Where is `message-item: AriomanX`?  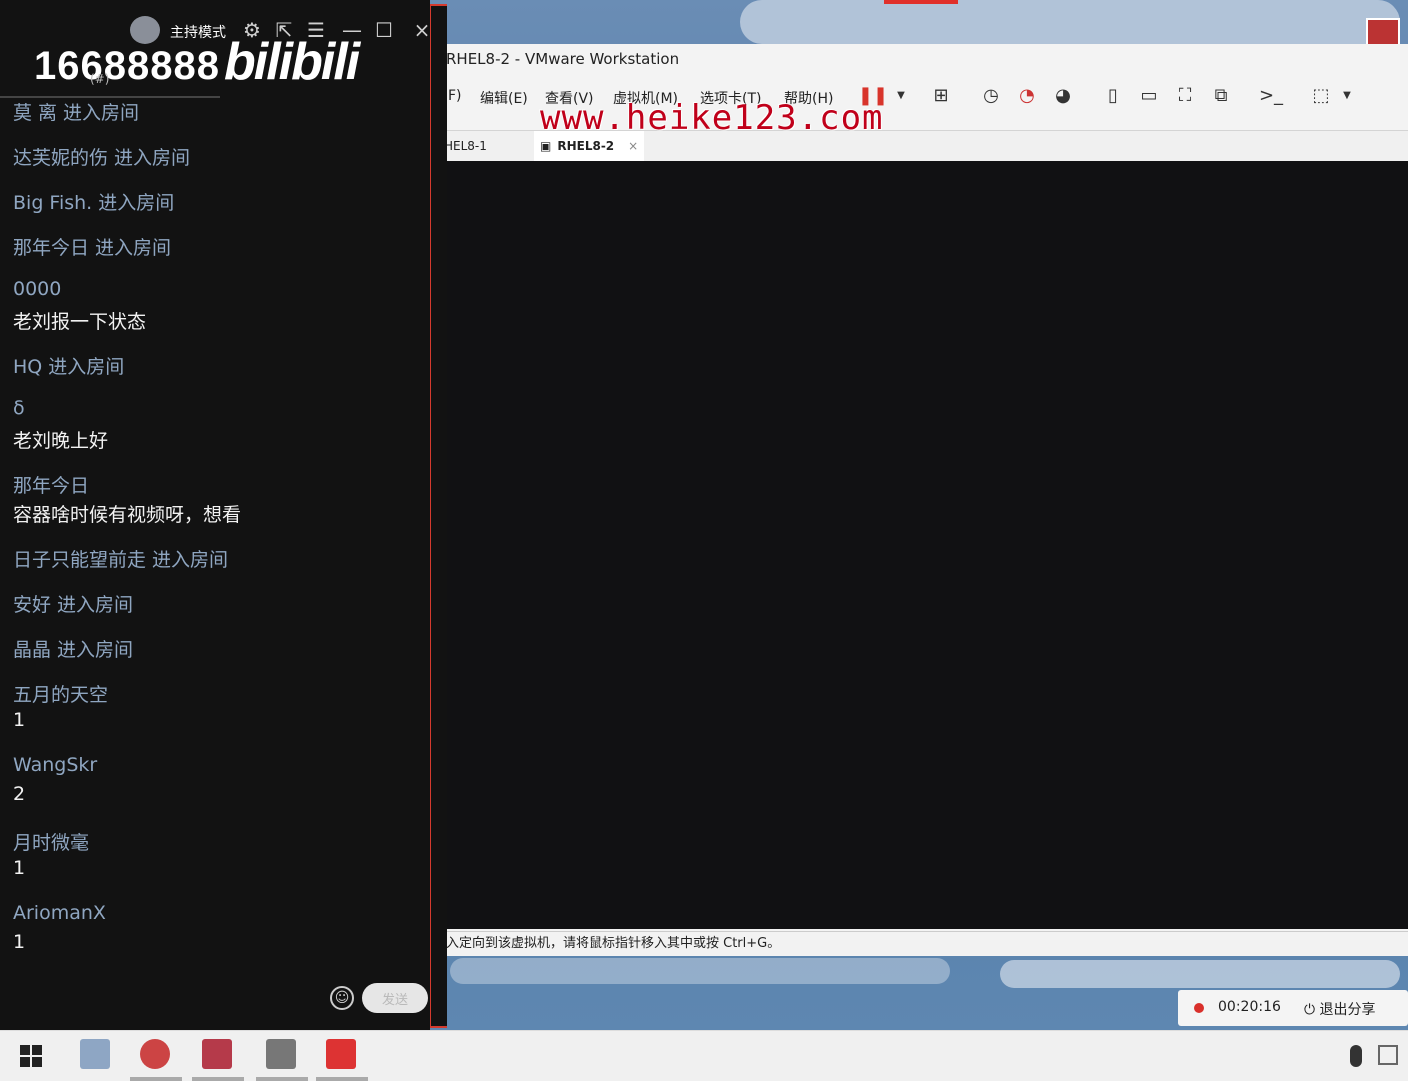 message-item: AriomanX is located at coordinates (59, 913).